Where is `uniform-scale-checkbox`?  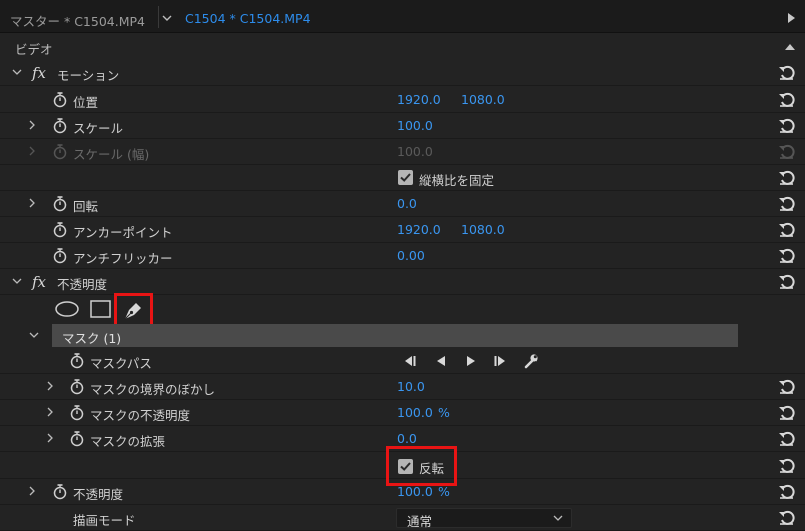 uniform-scale-checkbox is located at coordinates (405, 177).